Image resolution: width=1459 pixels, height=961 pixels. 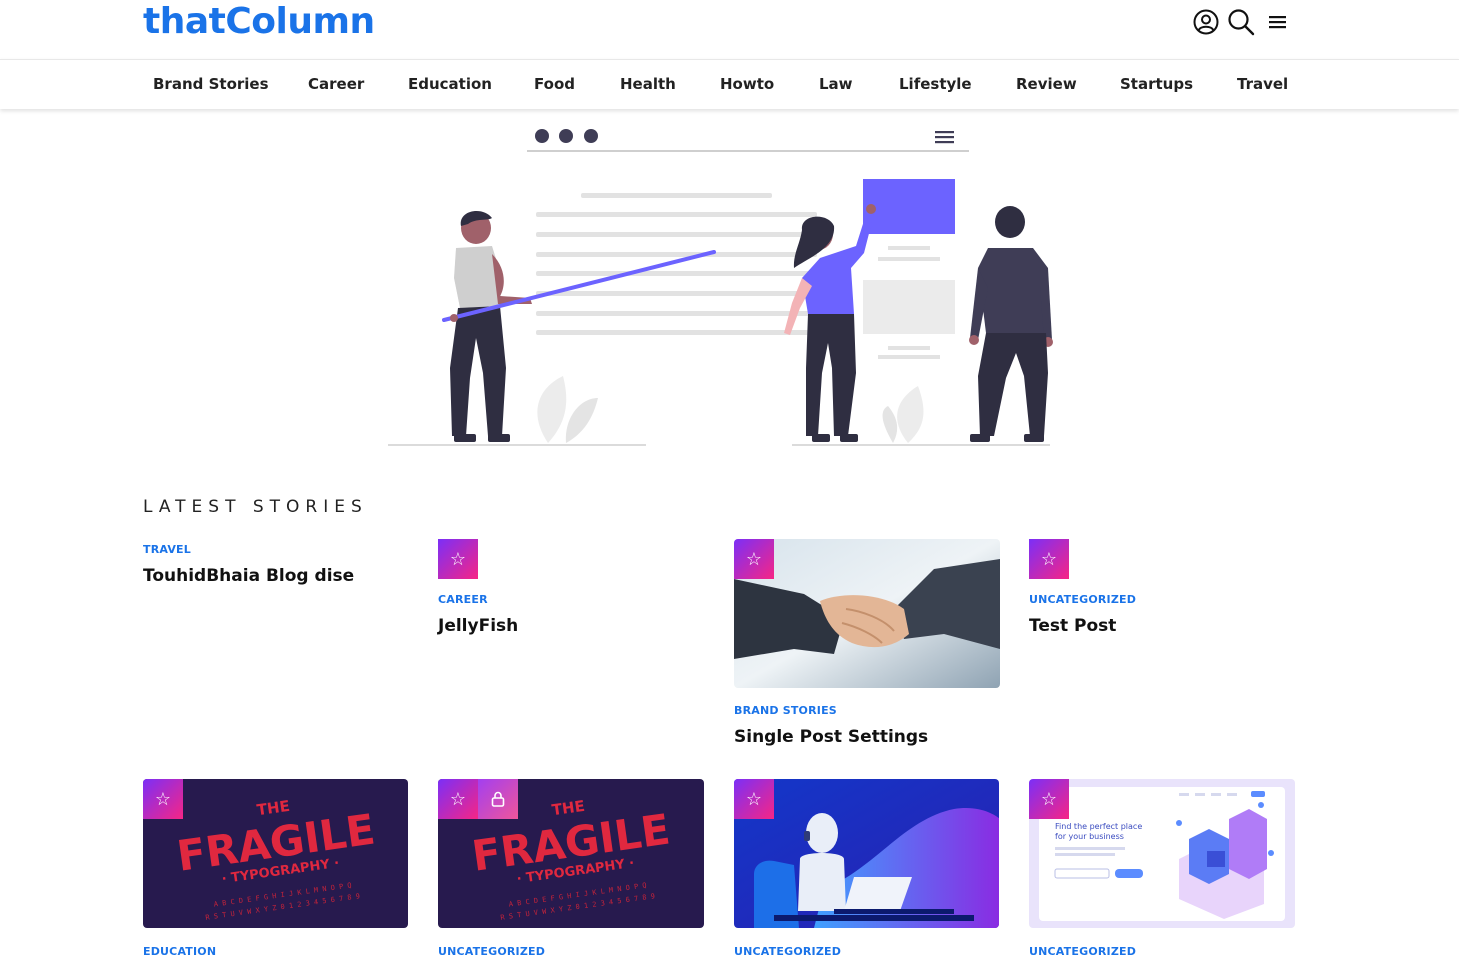 What do you see at coordinates (276, 576) in the screenshot?
I see `story-title: TouhidBhaia Blog dise` at bounding box center [276, 576].